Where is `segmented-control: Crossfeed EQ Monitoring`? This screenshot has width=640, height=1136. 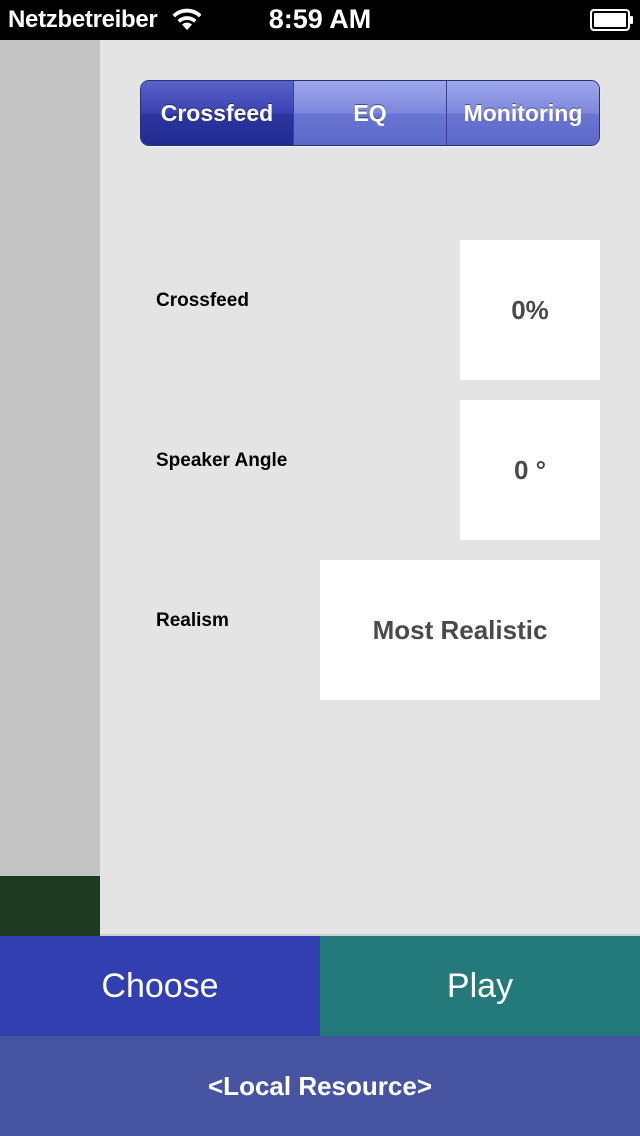 segmented-control: Crossfeed EQ Monitoring is located at coordinates (370, 113).